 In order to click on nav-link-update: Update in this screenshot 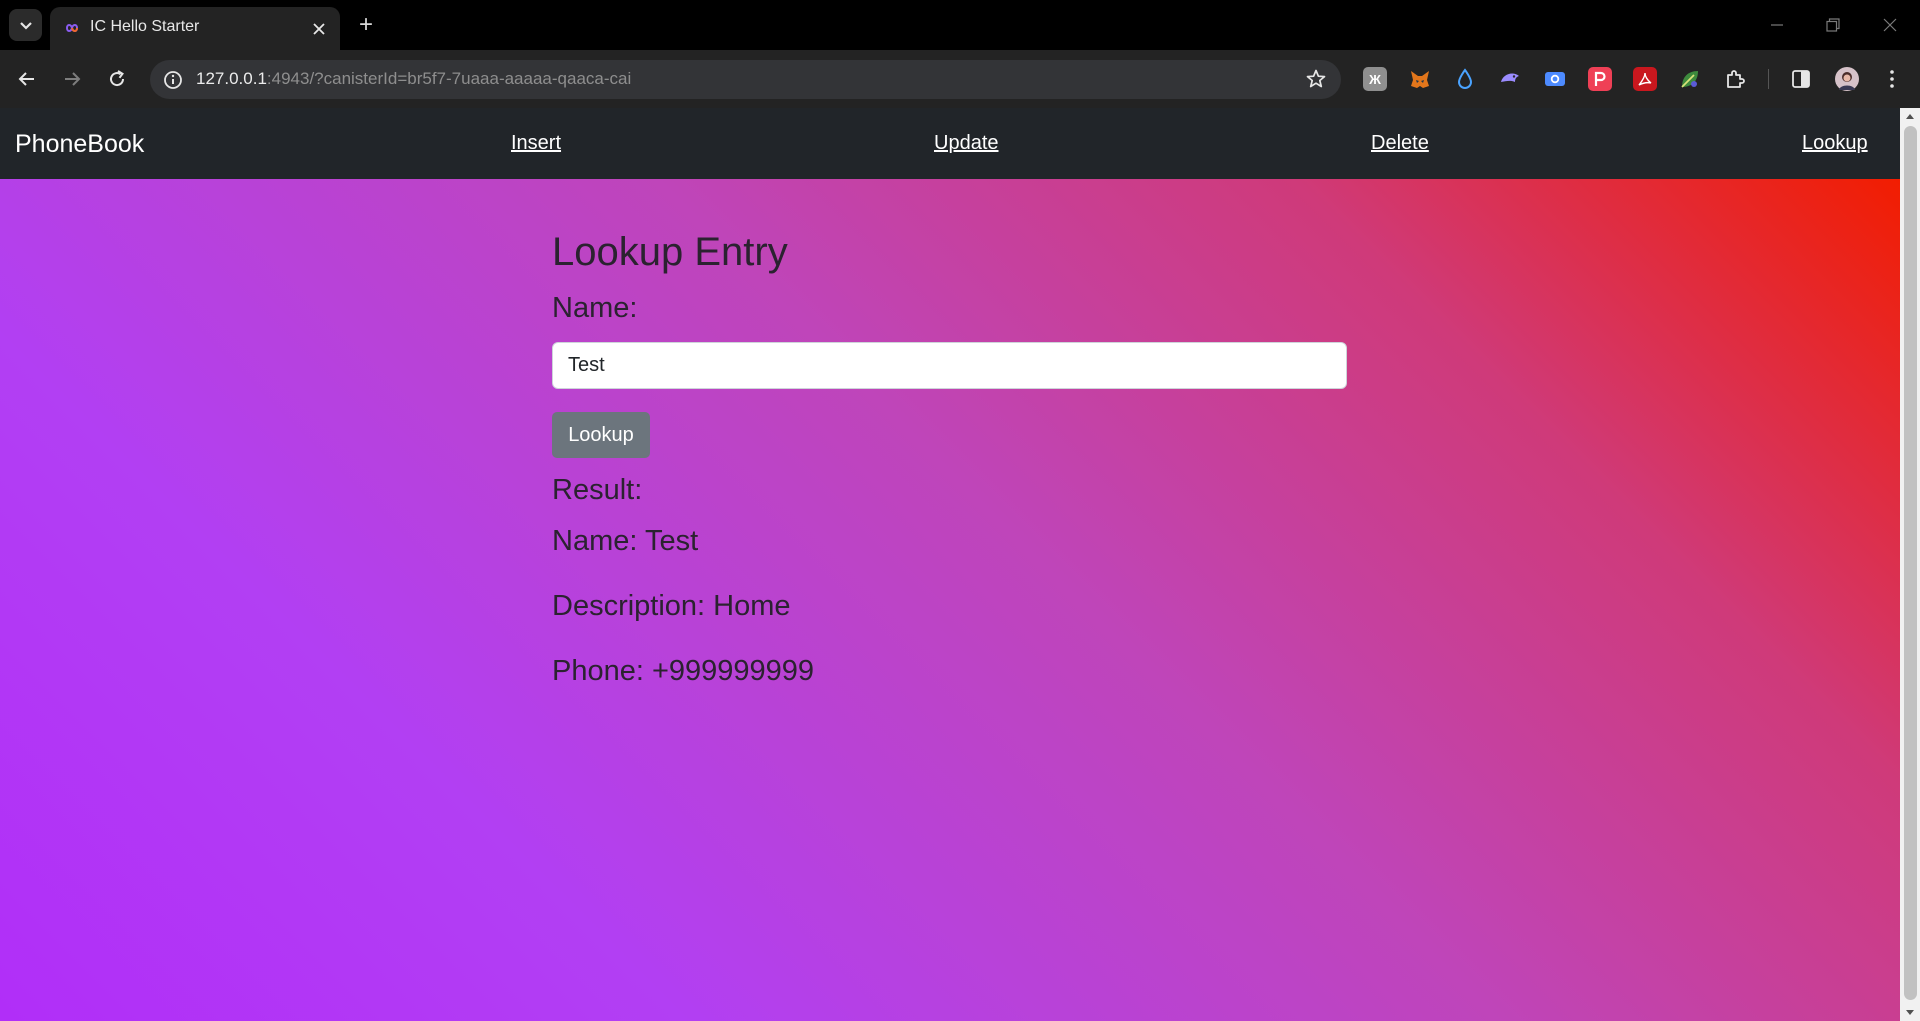, I will do `click(966, 143)`.